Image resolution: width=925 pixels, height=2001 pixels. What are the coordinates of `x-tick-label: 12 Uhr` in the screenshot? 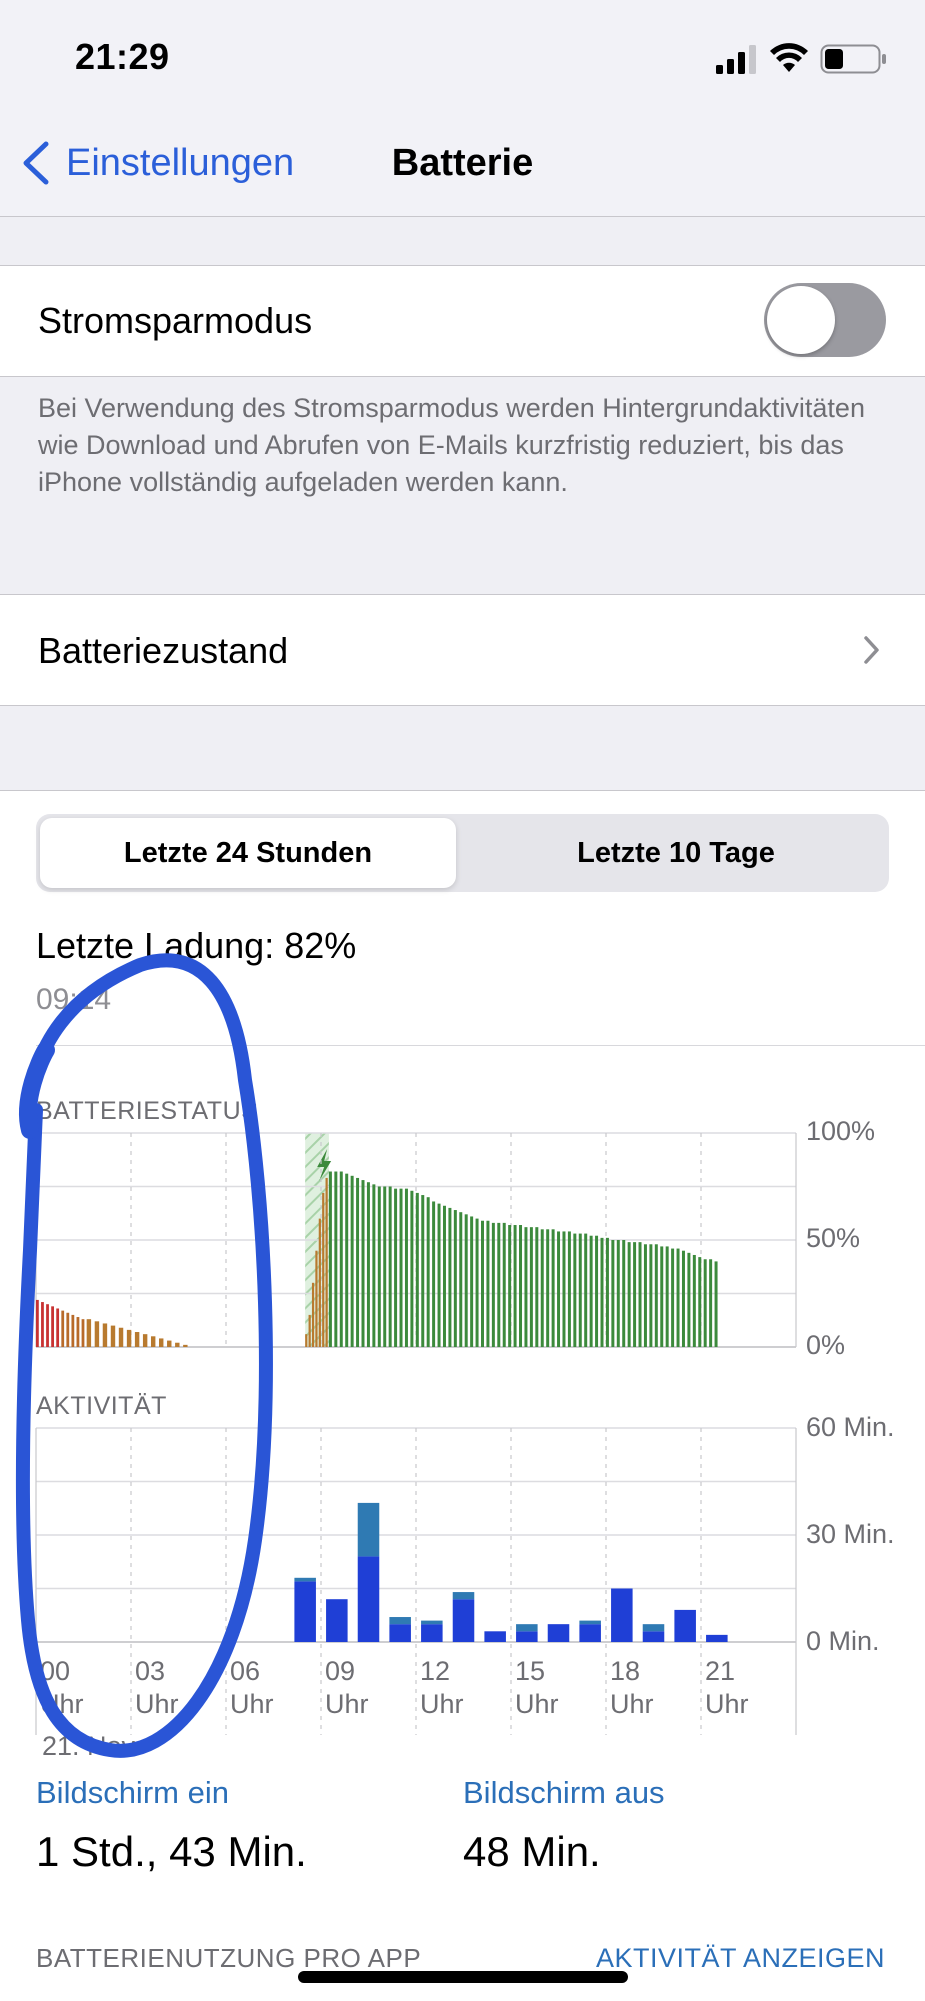 It's located at (450, 1688).